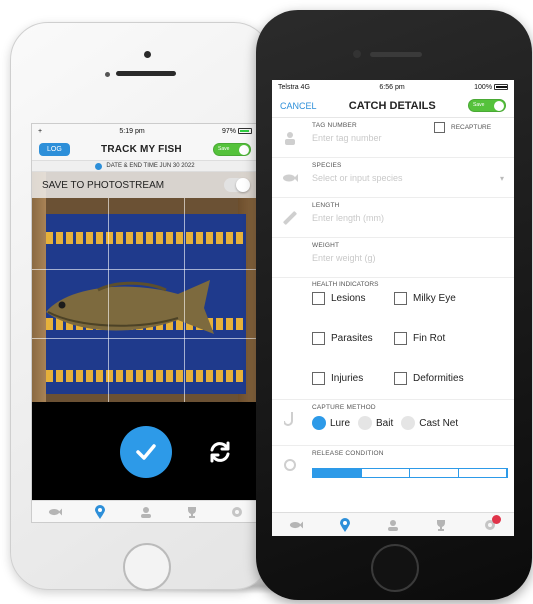 The height and width of the screenshot is (604, 533). Describe the element at coordinates (290, 218) in the screenshot. I see `ruler-icon` at that location.